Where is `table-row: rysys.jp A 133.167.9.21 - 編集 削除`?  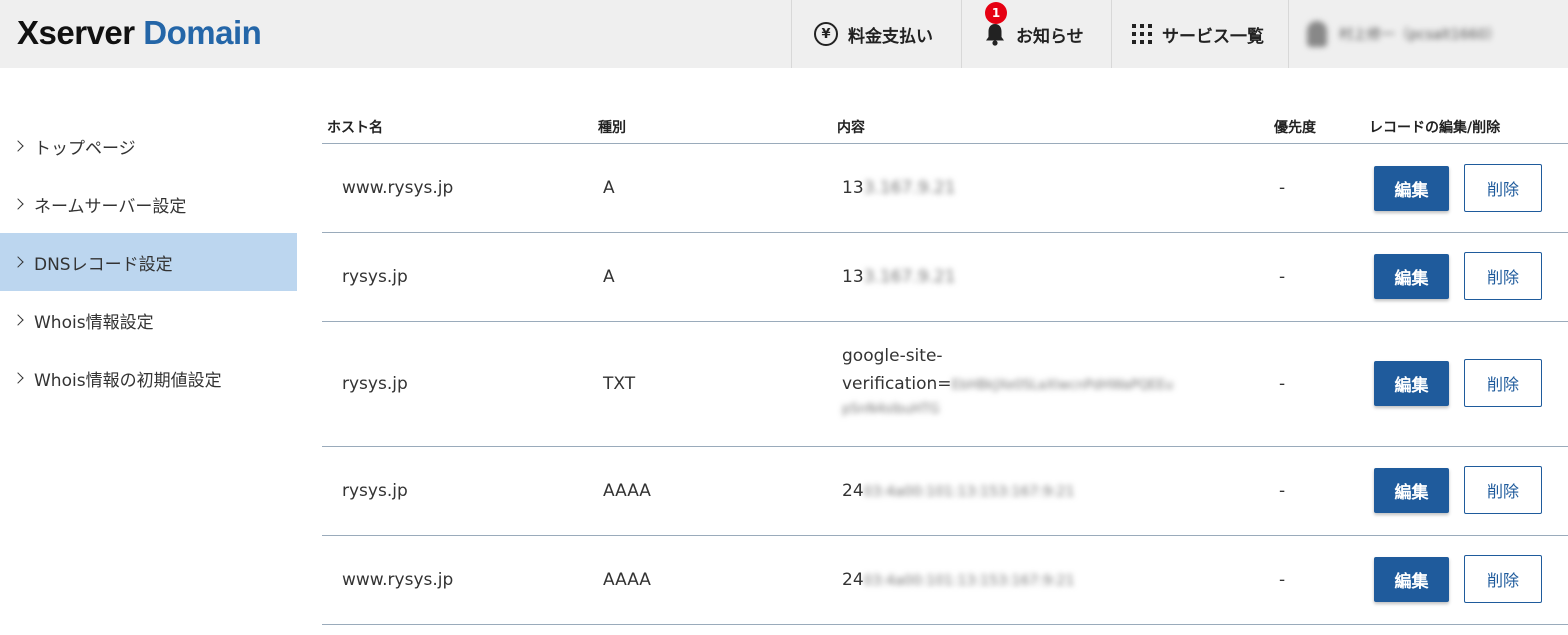
table-row: rysys.jp A 133.167.9.21 - 編集 削除 is located at coordinates (945, 277).